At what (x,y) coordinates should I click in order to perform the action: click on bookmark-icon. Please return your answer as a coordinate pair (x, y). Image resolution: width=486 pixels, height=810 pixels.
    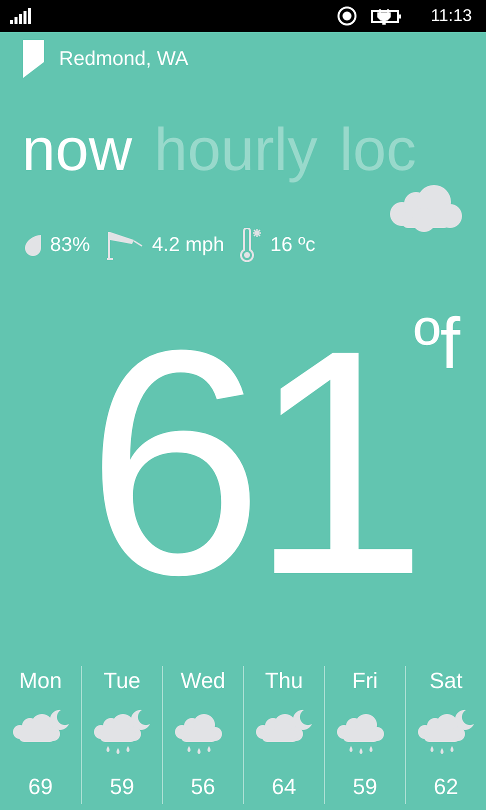
    Looking at the image, I should click on (34, 59).